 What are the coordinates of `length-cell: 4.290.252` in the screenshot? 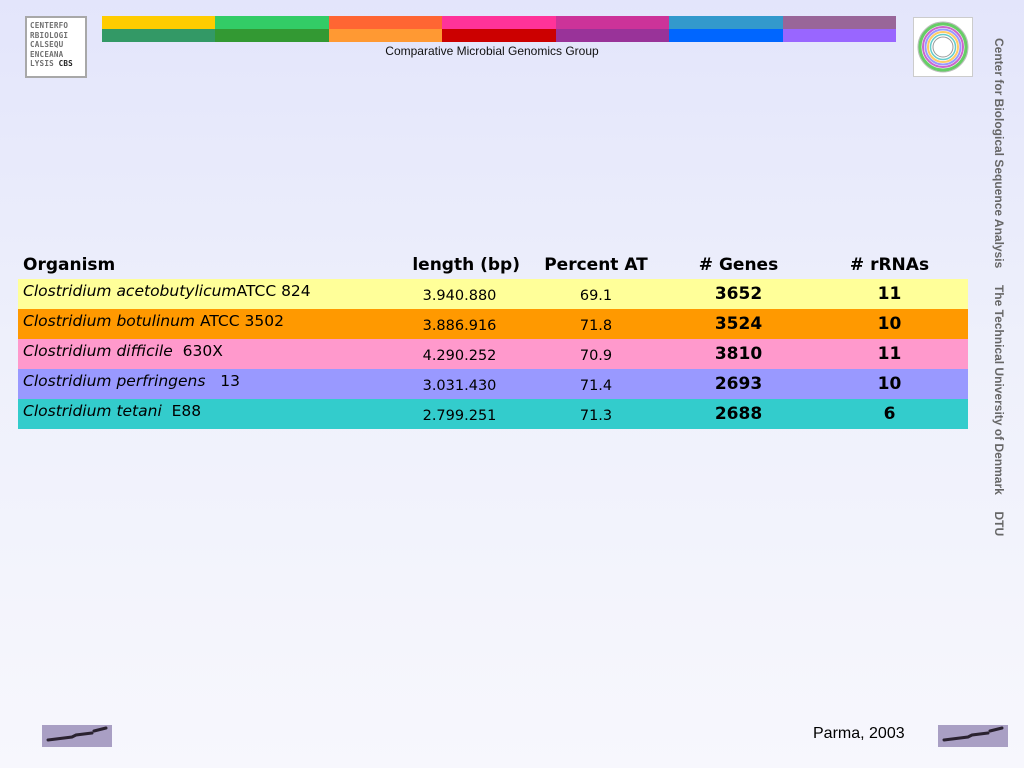 It's located at (459, 356).